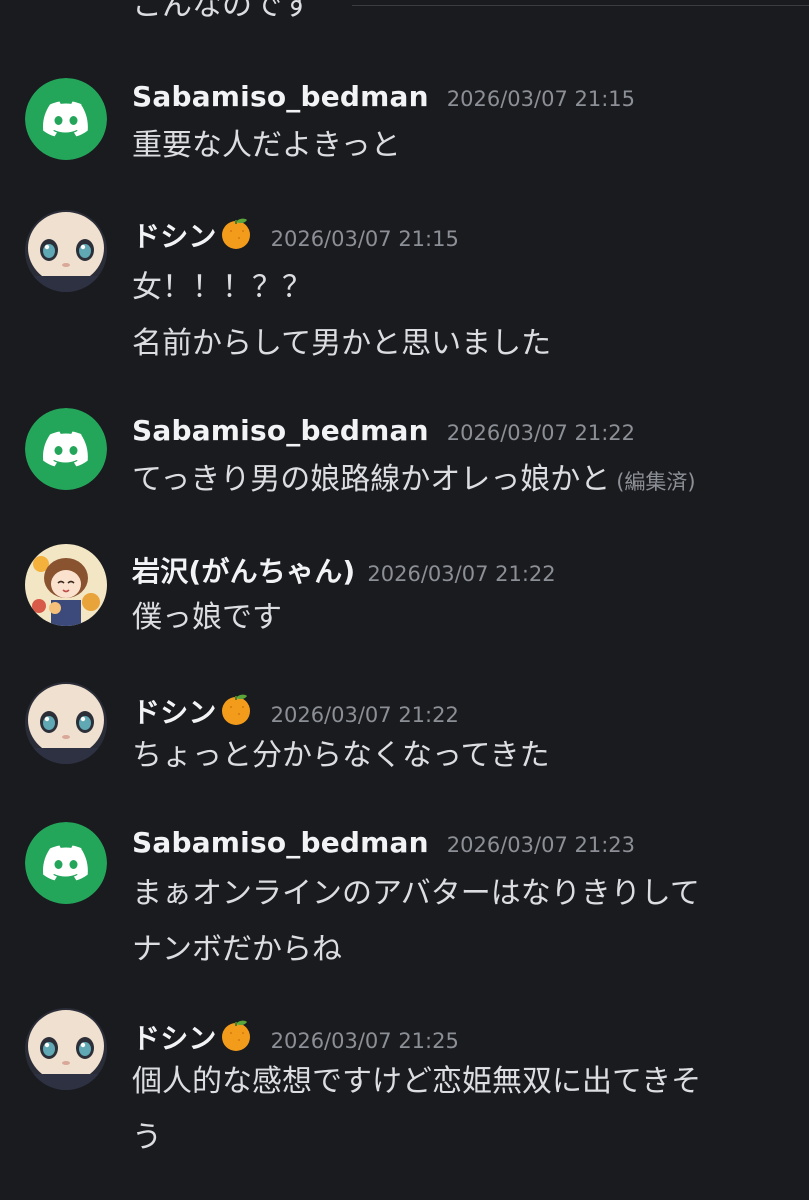 Image resolution: width=809 pixels, height=1200 pixels. I want to click on timestamp: 2026/03/07 21:25, so click(364, 1041).